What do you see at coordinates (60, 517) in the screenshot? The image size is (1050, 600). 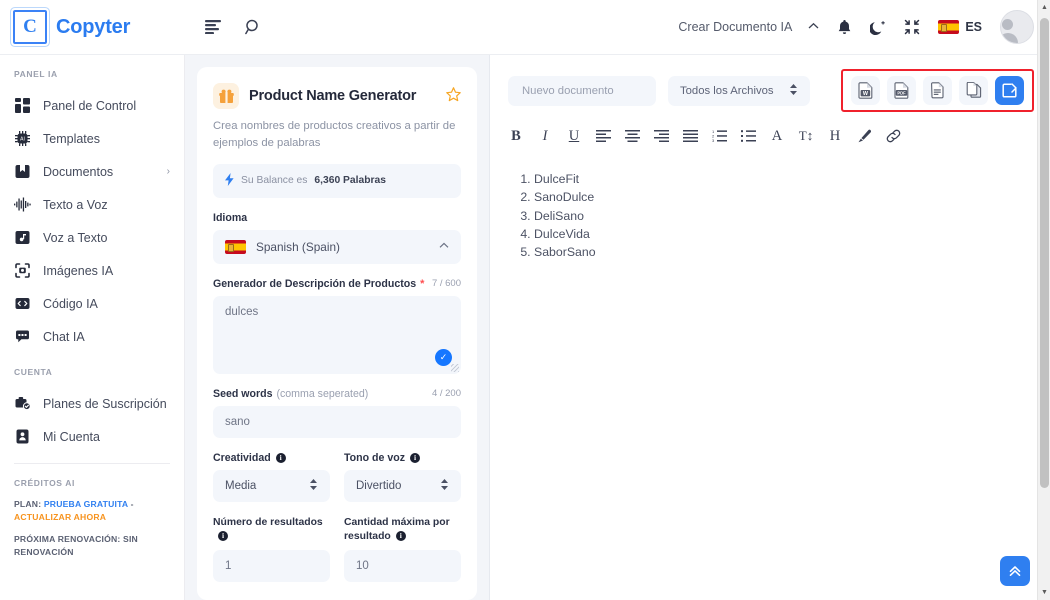 I see `plan-upgrade-link: ACTUALIZAR AHORA` at bounding box center [60, 517].